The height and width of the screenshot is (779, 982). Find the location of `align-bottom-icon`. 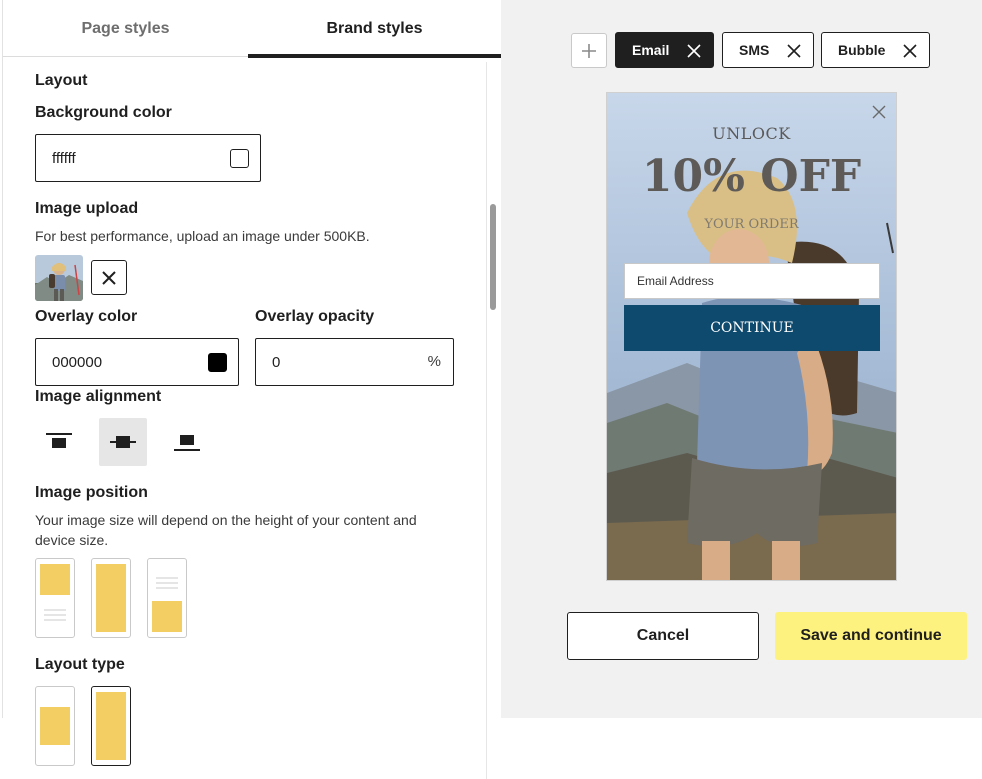

align-bottom-icon is located at coordinates (187, 443).